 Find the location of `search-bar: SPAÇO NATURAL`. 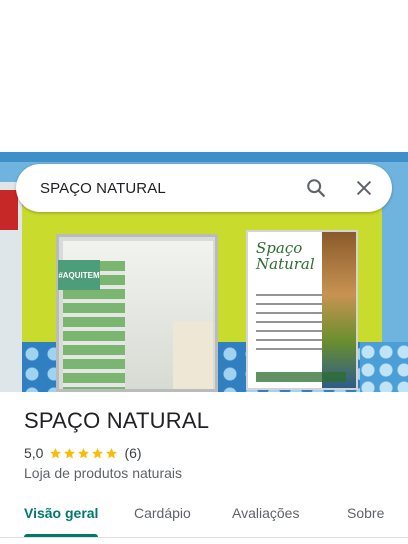

search-bar: SPAÇO NATURAL is located at coordinates (204, 188).